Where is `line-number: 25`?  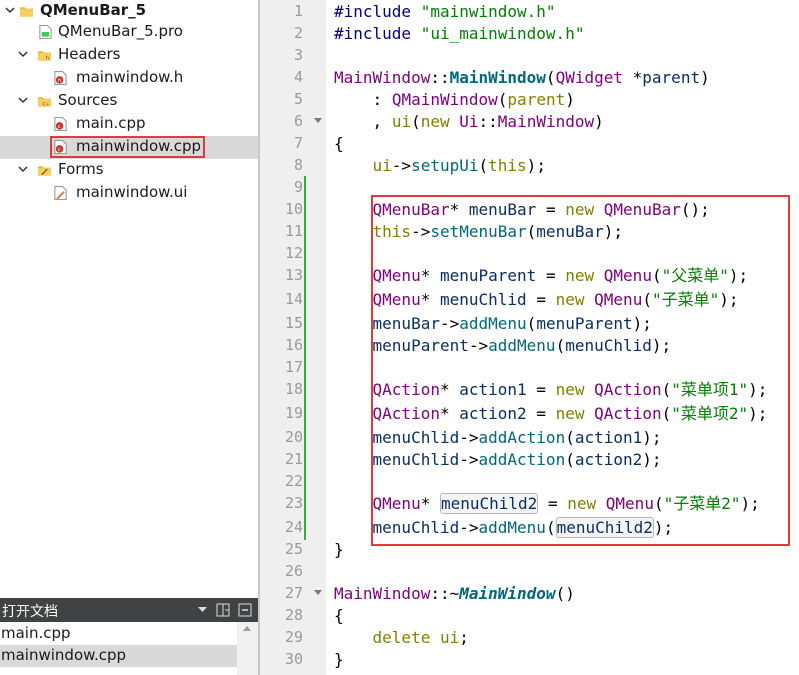
line-number: 25 is located at coordinates (293, 549).